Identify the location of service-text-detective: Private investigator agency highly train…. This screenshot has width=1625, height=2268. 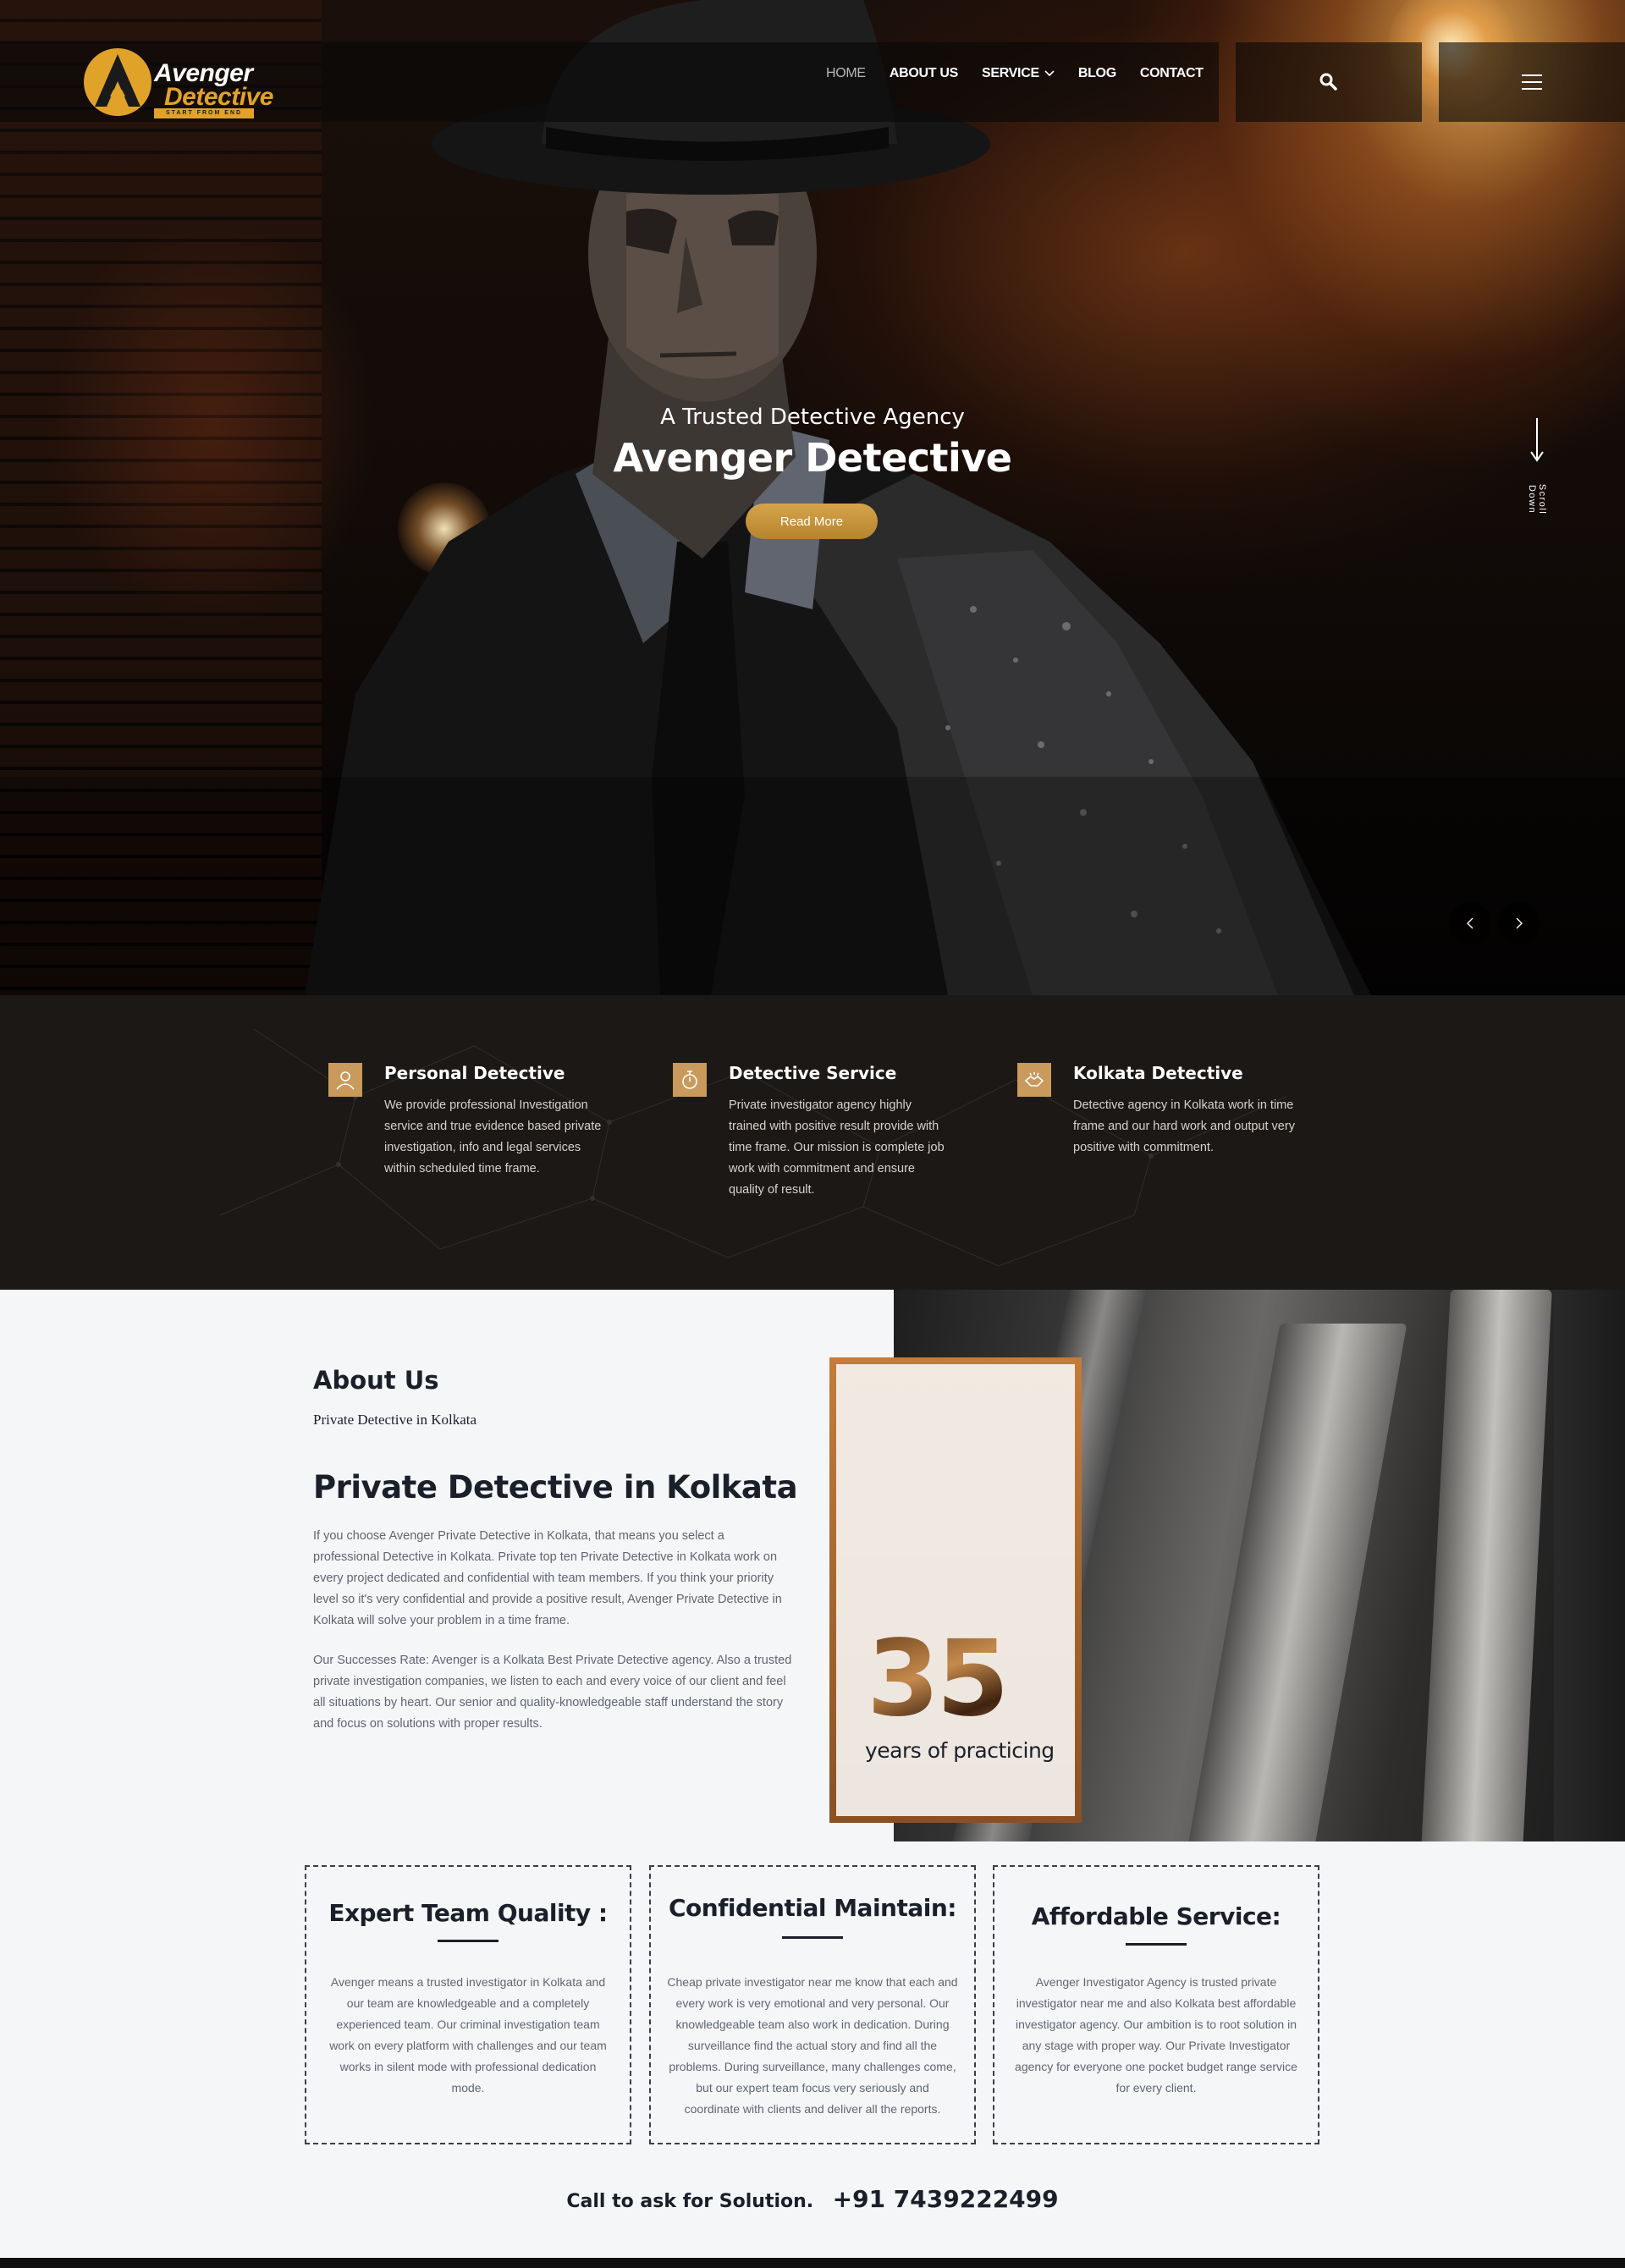
(843, 1148).